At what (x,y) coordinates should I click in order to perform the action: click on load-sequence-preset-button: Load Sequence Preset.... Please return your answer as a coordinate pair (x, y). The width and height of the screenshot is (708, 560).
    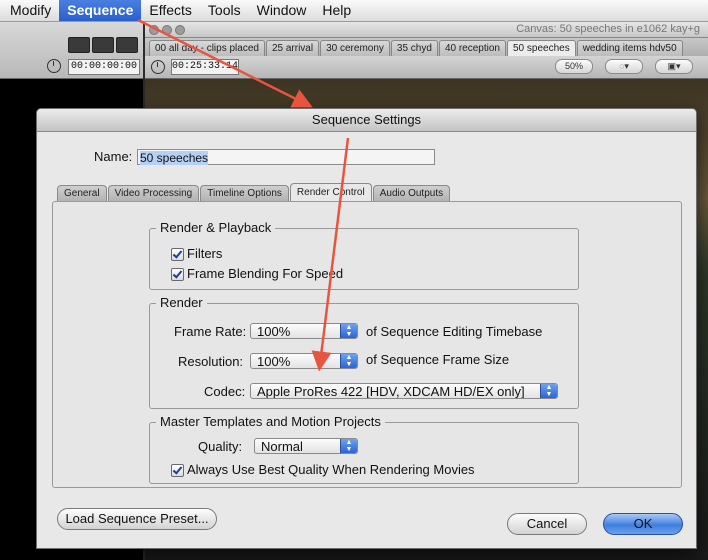
    Looking at the image, I should click on (137, 519).